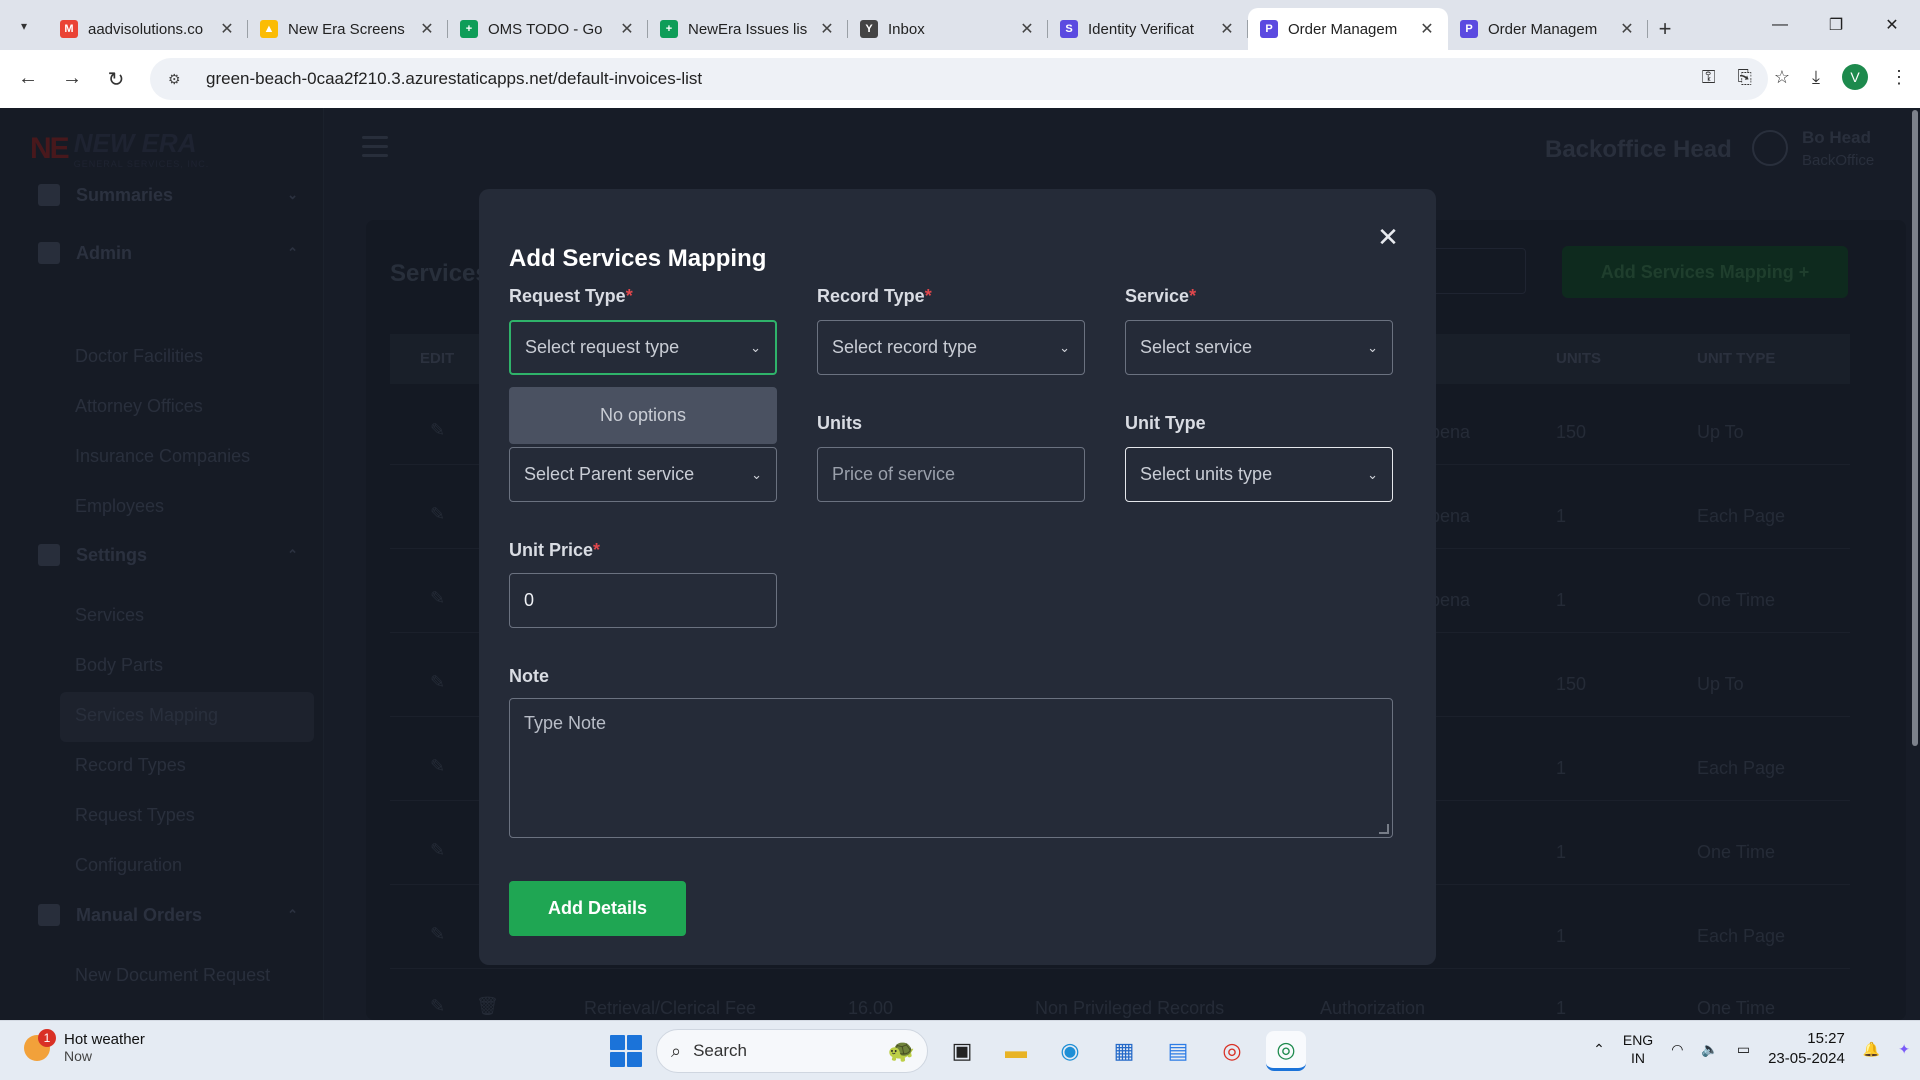 The height and width of the screenshot is (1080, 1920). Describe the element at coordinates (609, 474) in the screenshot. I see `parent-service-placeholder: Select Parent service` at that location.